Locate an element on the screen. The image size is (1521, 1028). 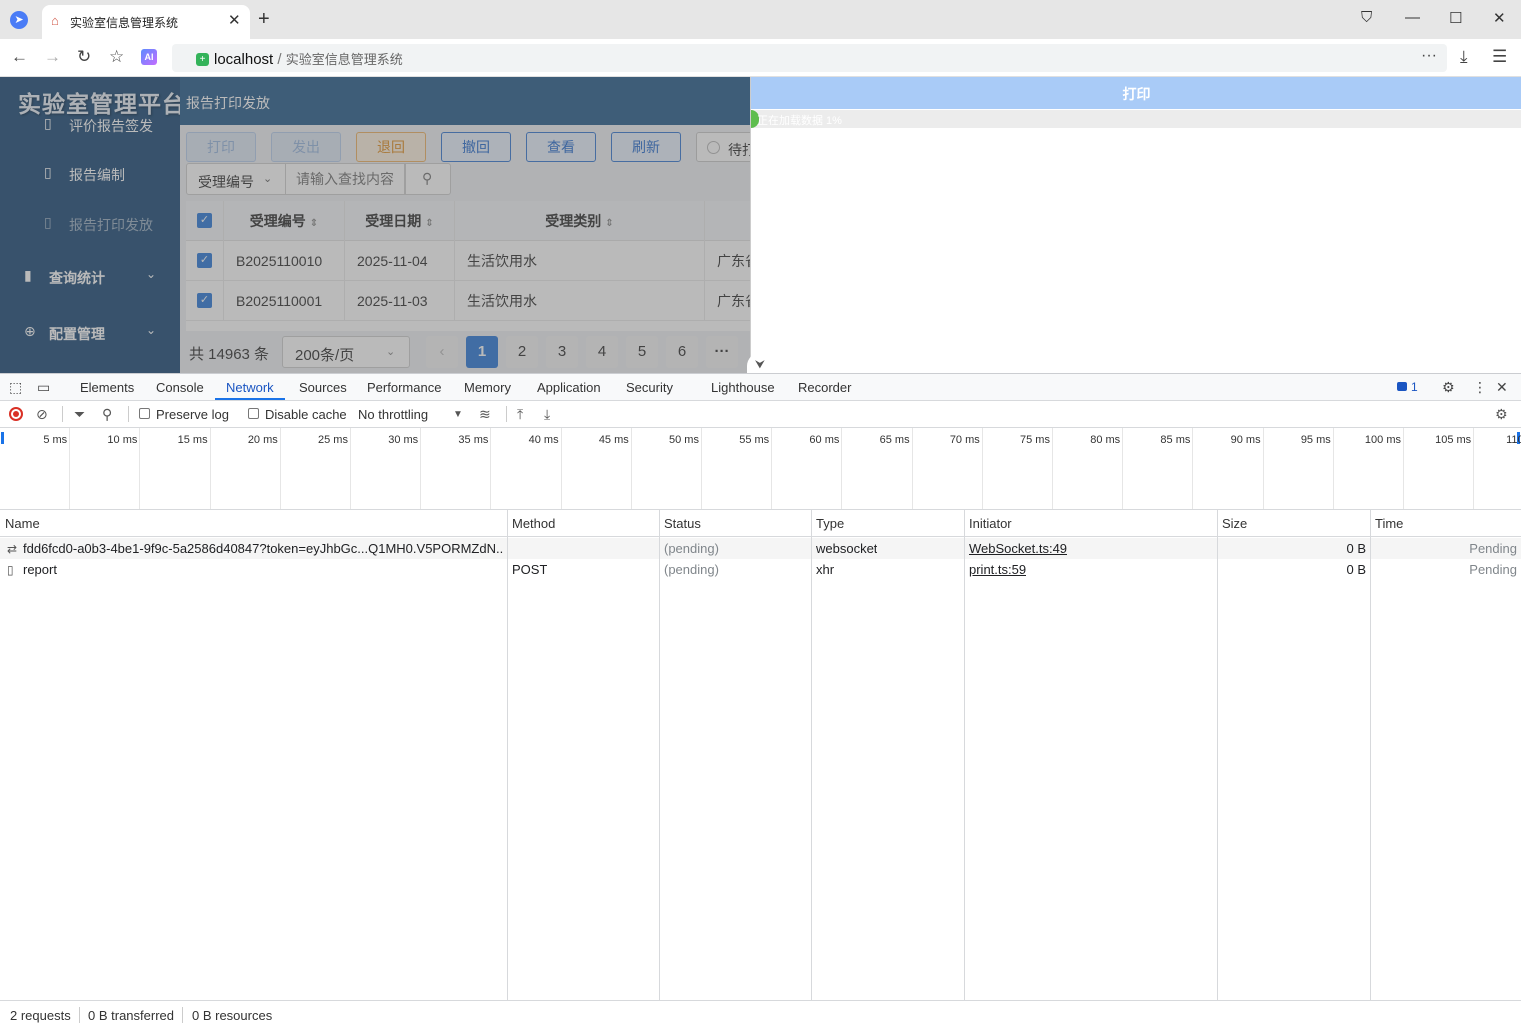
tab-network: Network is located at coordinates (250, 387).